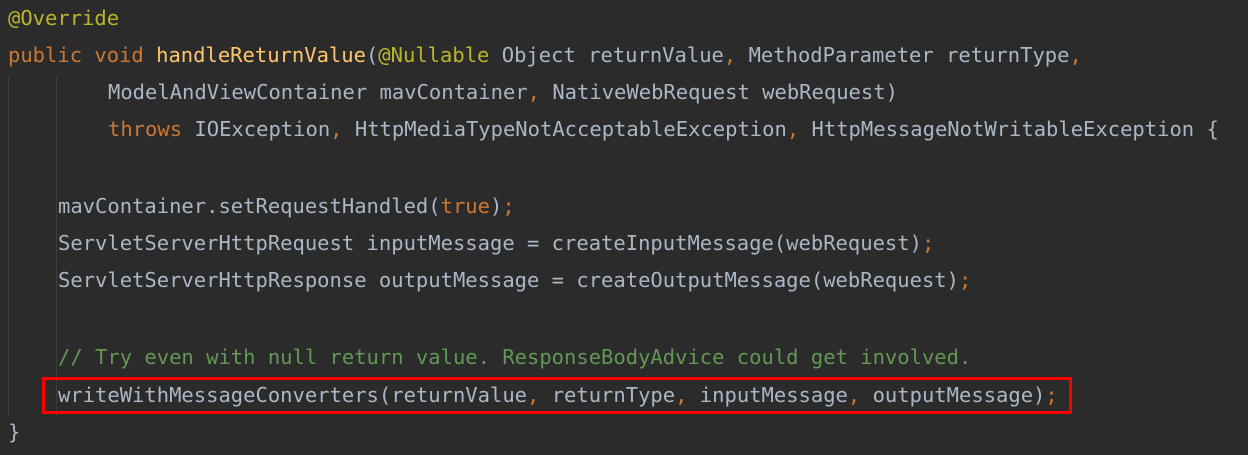 The height and width of the screenshot is (455, 1248). Describe the element at coordinates (570, 129) in the screenshot. I see `exception-media-type: HttpMediaTypeNotAcceptableException` at that location.